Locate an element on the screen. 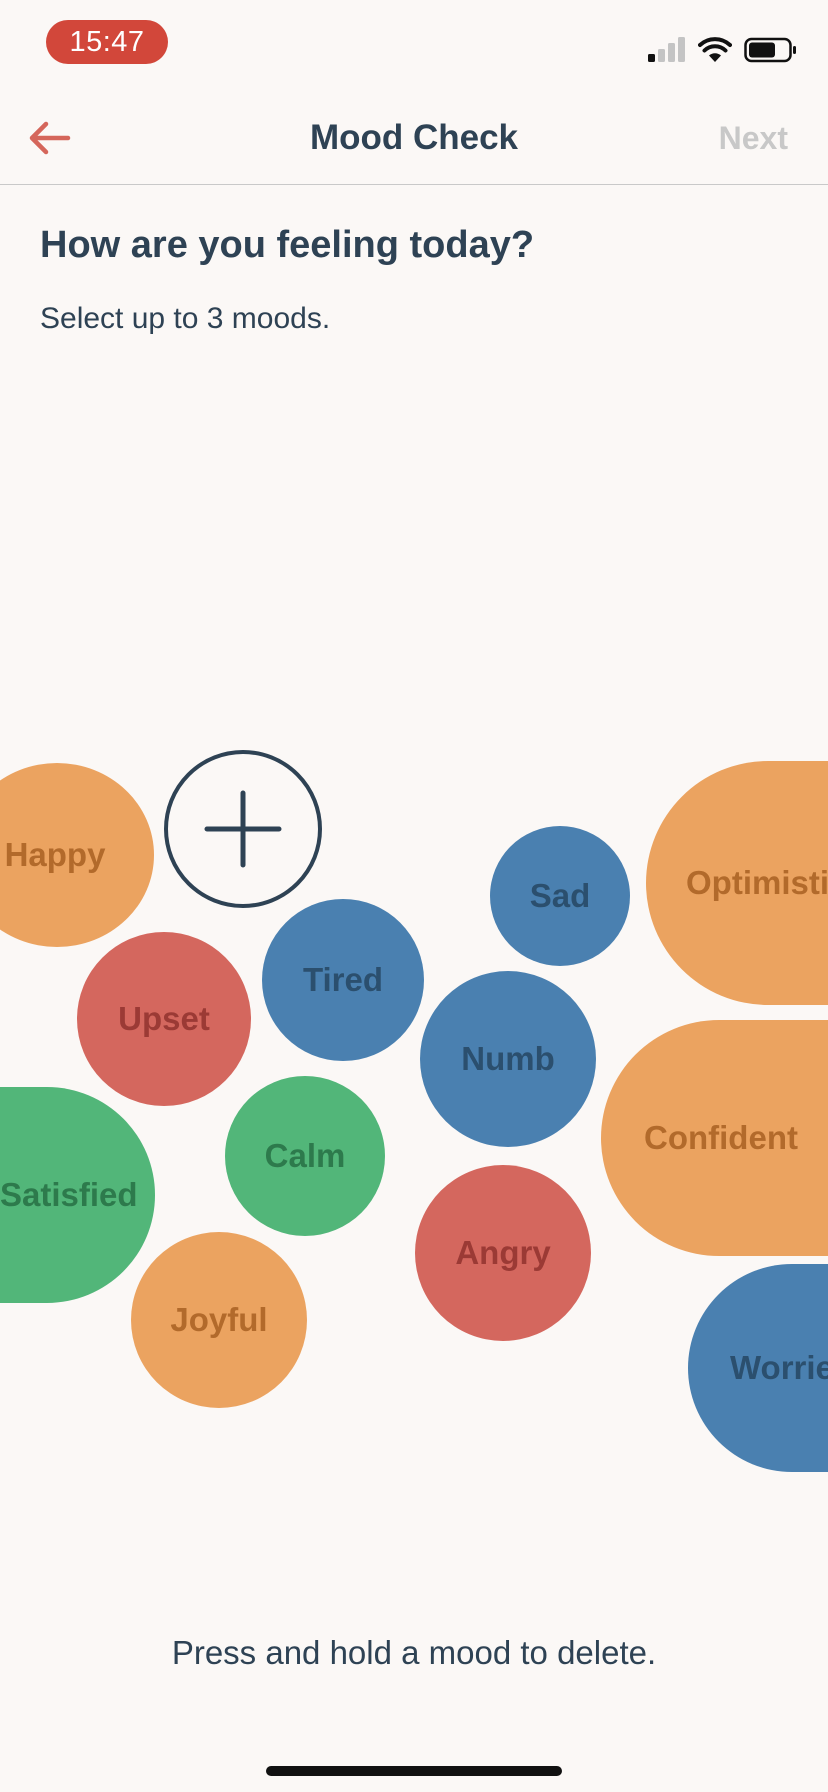 The width and height of the screenshot is (828, 1792). mood-bubble-satisfied: Satisfied is located at coordinates (77, 1195).